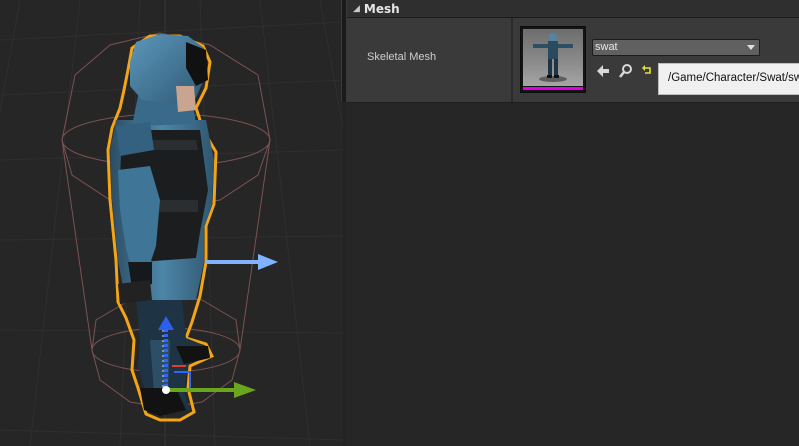 The image size is (799, 446). Describe the element at coordinates (512, 60) in the screenshot. I see `property-column-divider` at that location.